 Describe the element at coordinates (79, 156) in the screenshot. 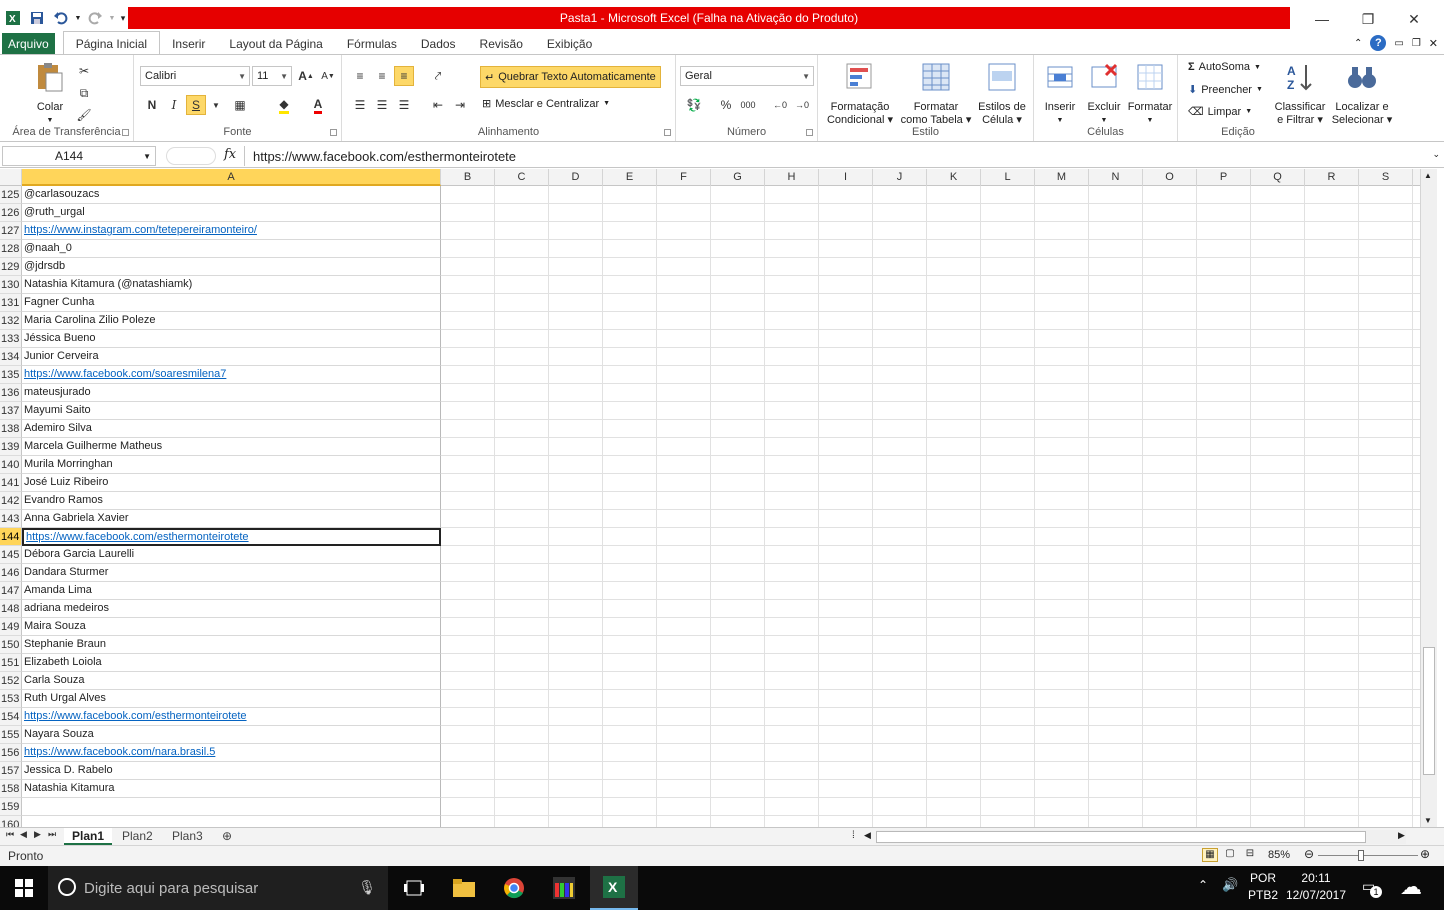

I see `name-box: A144 ▼` at that location.